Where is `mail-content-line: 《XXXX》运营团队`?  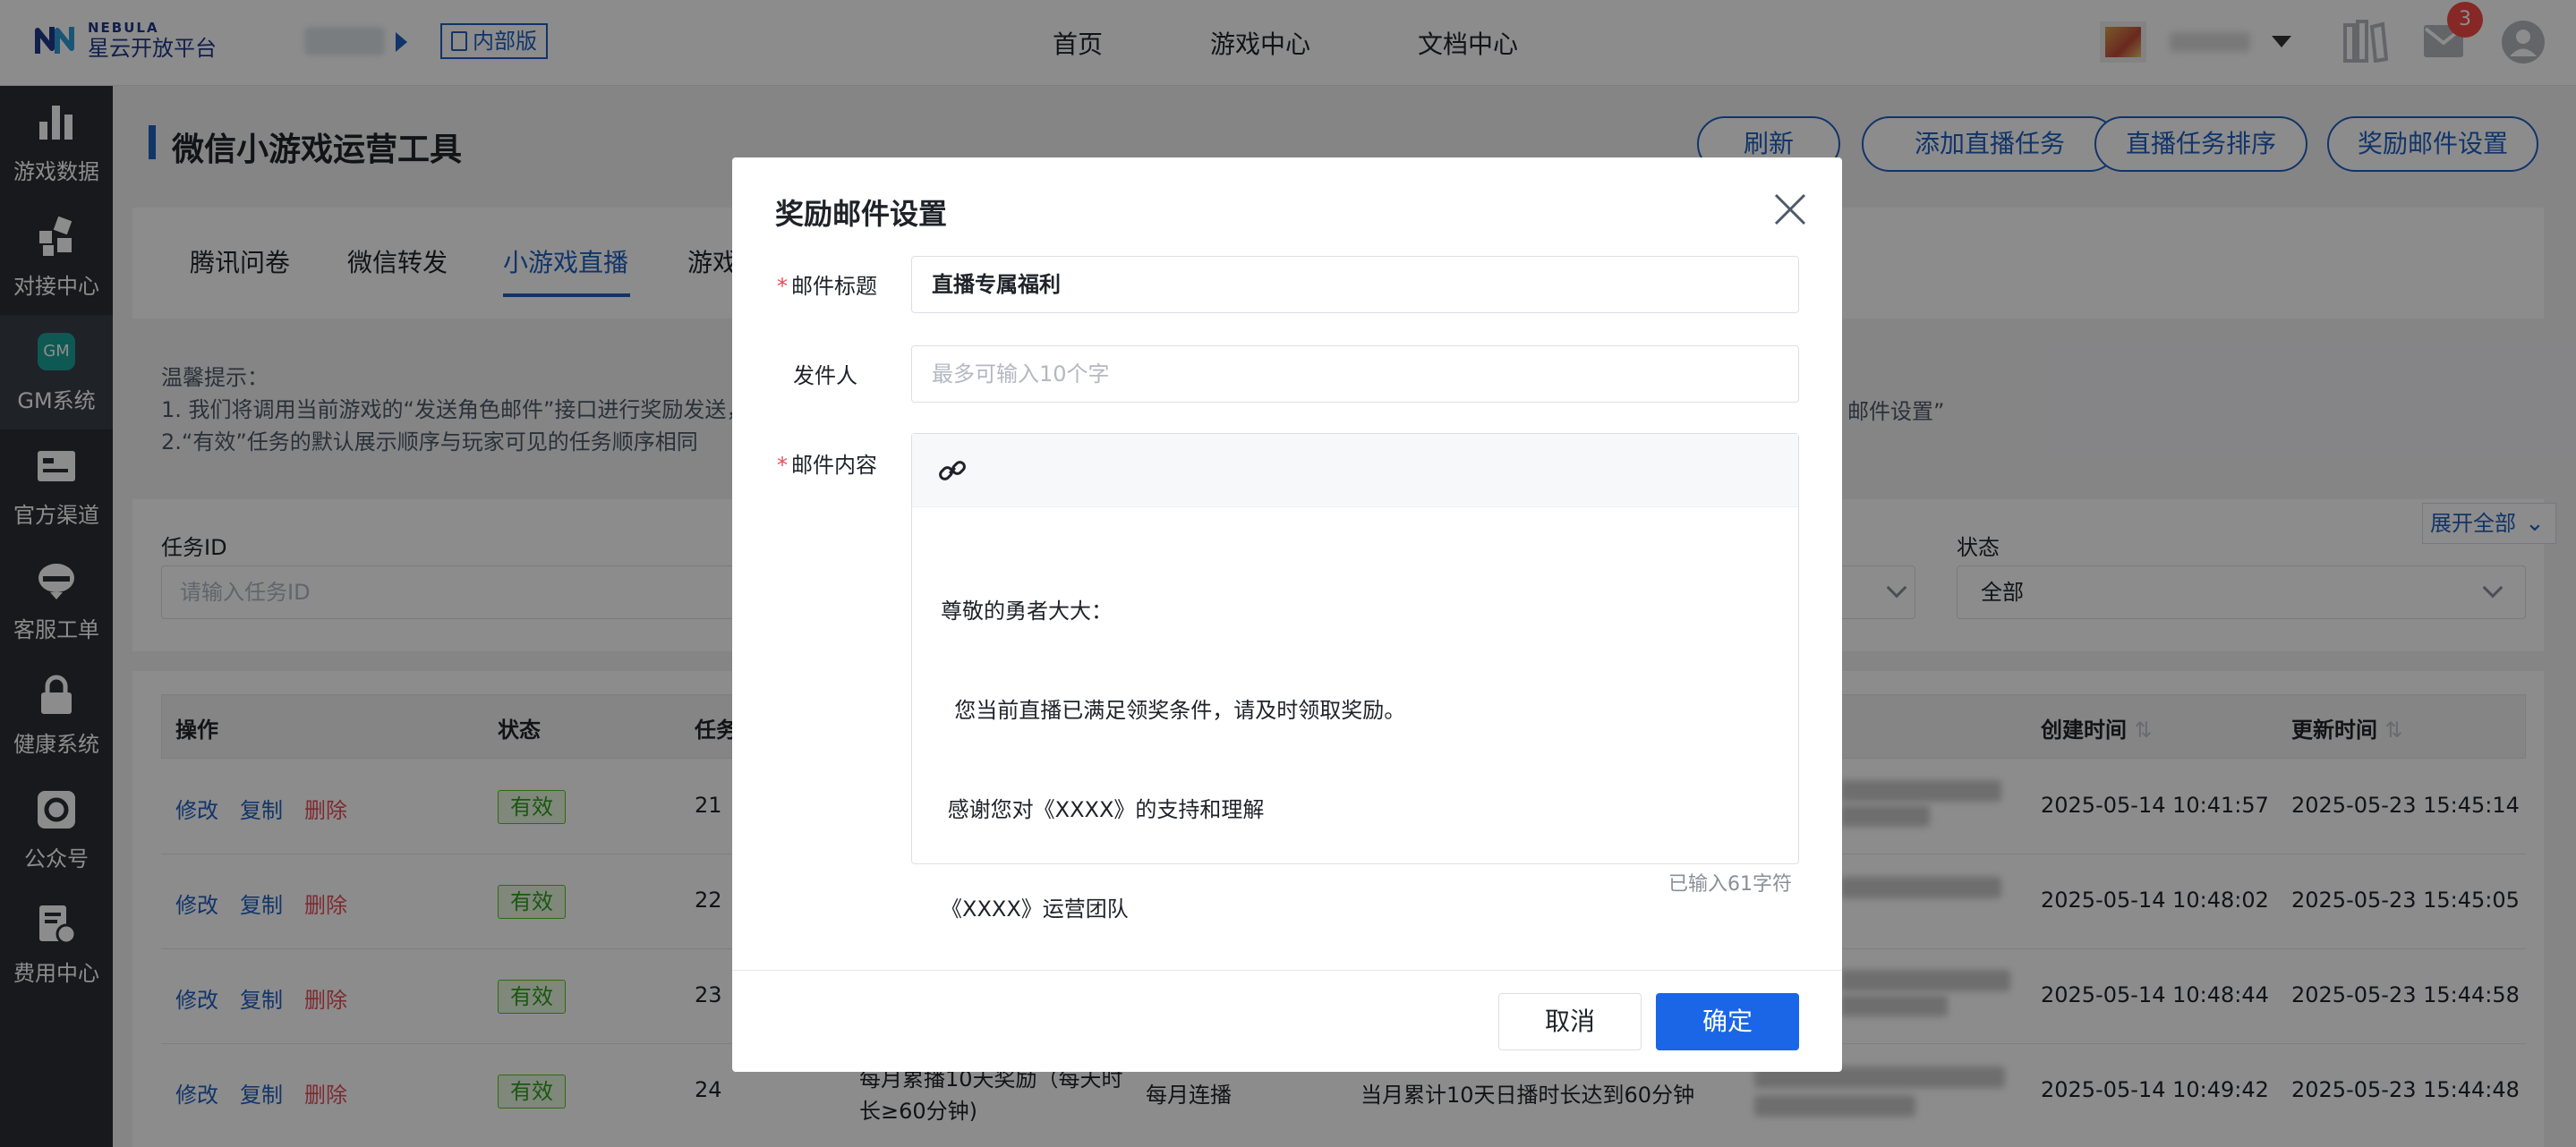
mail-content-line: 《XXXX》运营团队 is located at coordinates (1035, 909).